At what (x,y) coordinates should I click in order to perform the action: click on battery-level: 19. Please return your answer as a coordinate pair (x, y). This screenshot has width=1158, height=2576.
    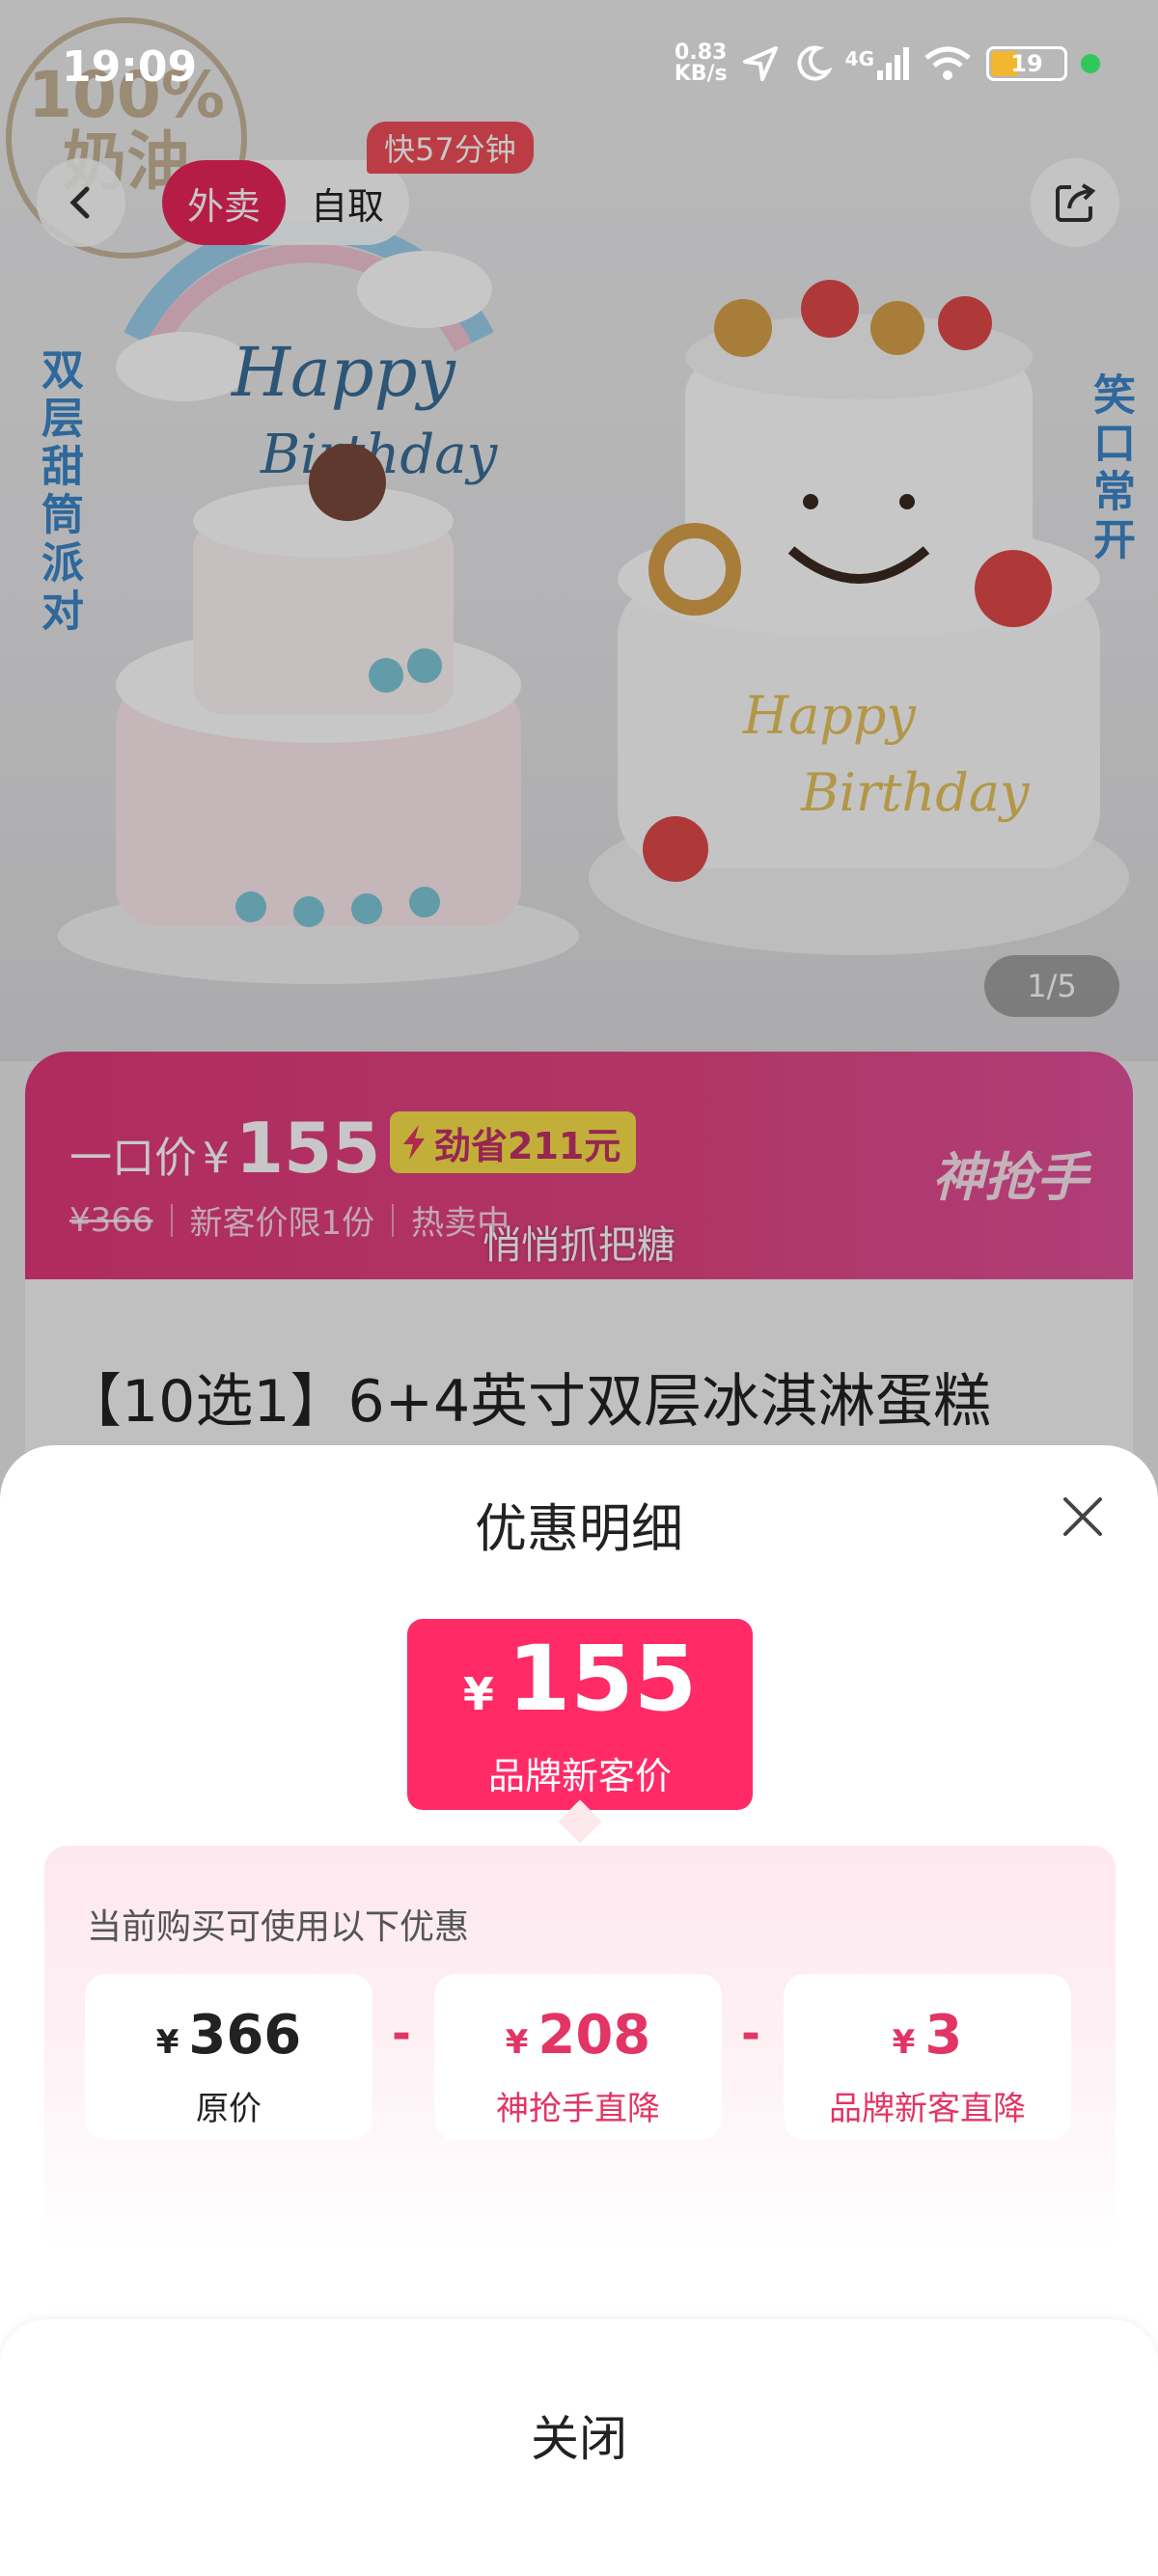
    Looking at the image, I should click on (1026, 64).